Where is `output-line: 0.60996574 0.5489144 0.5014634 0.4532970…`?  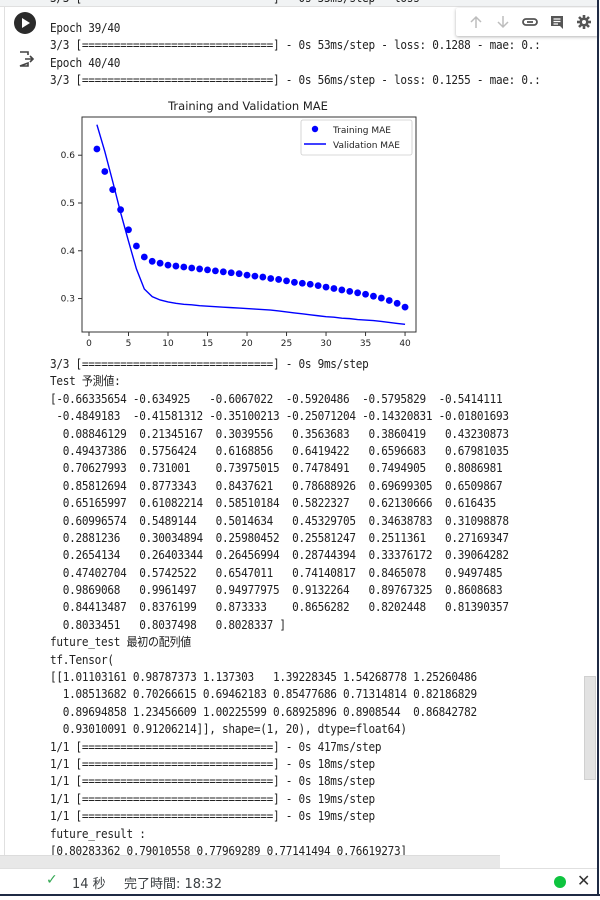 output-line: 0.60996574 0.5489144 0.5014634 0.4532970… is located at coordinates (279, 520).